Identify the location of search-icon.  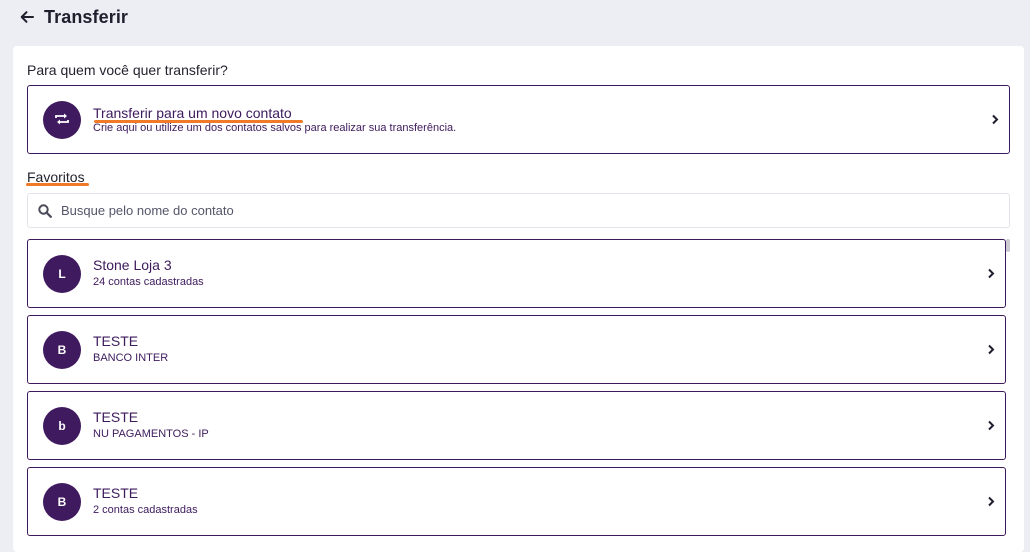
(45, 211).